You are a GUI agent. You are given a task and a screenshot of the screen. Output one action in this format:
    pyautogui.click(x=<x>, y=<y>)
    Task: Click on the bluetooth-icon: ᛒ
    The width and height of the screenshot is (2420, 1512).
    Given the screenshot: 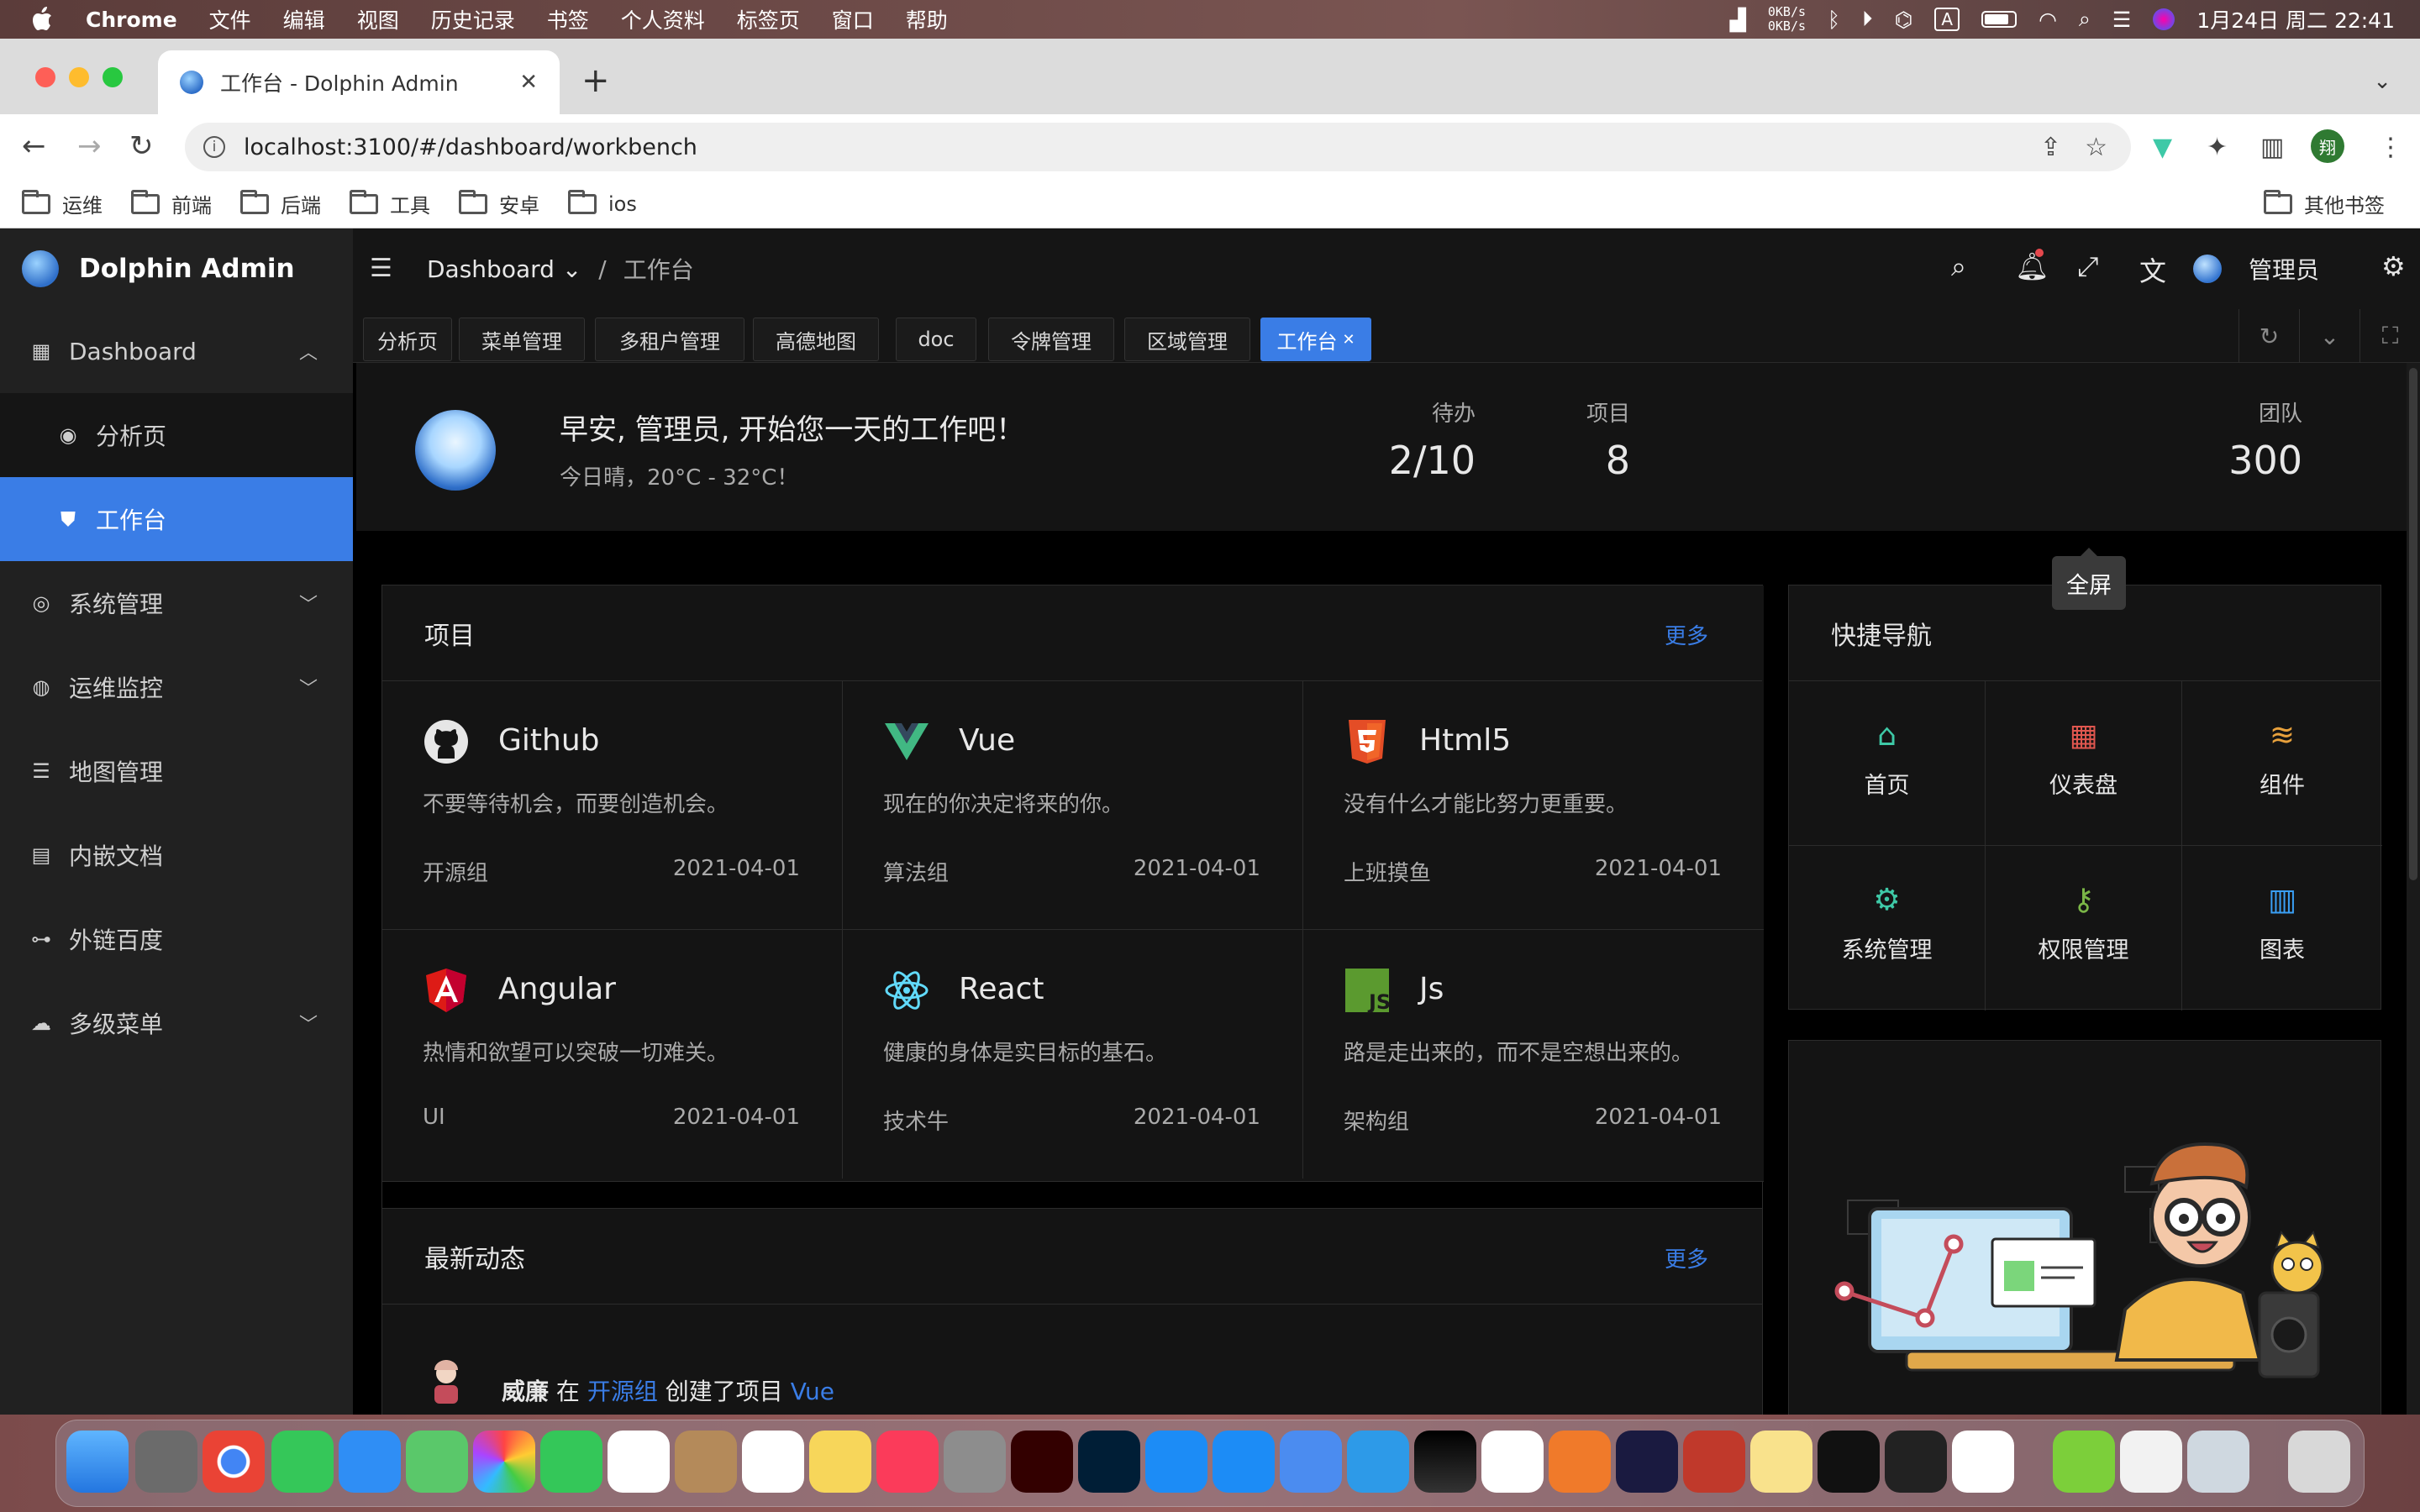 What is the action you would take?
    pyautogui.click(x=1834, y=20)
    